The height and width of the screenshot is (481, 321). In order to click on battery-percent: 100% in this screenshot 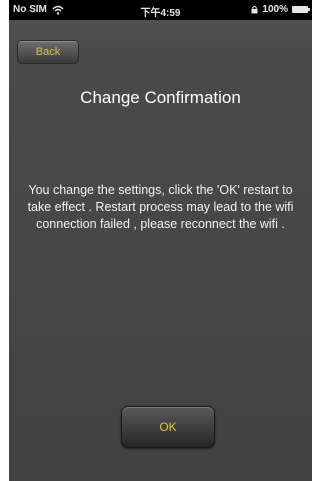, I will do `click(275, 9)`.